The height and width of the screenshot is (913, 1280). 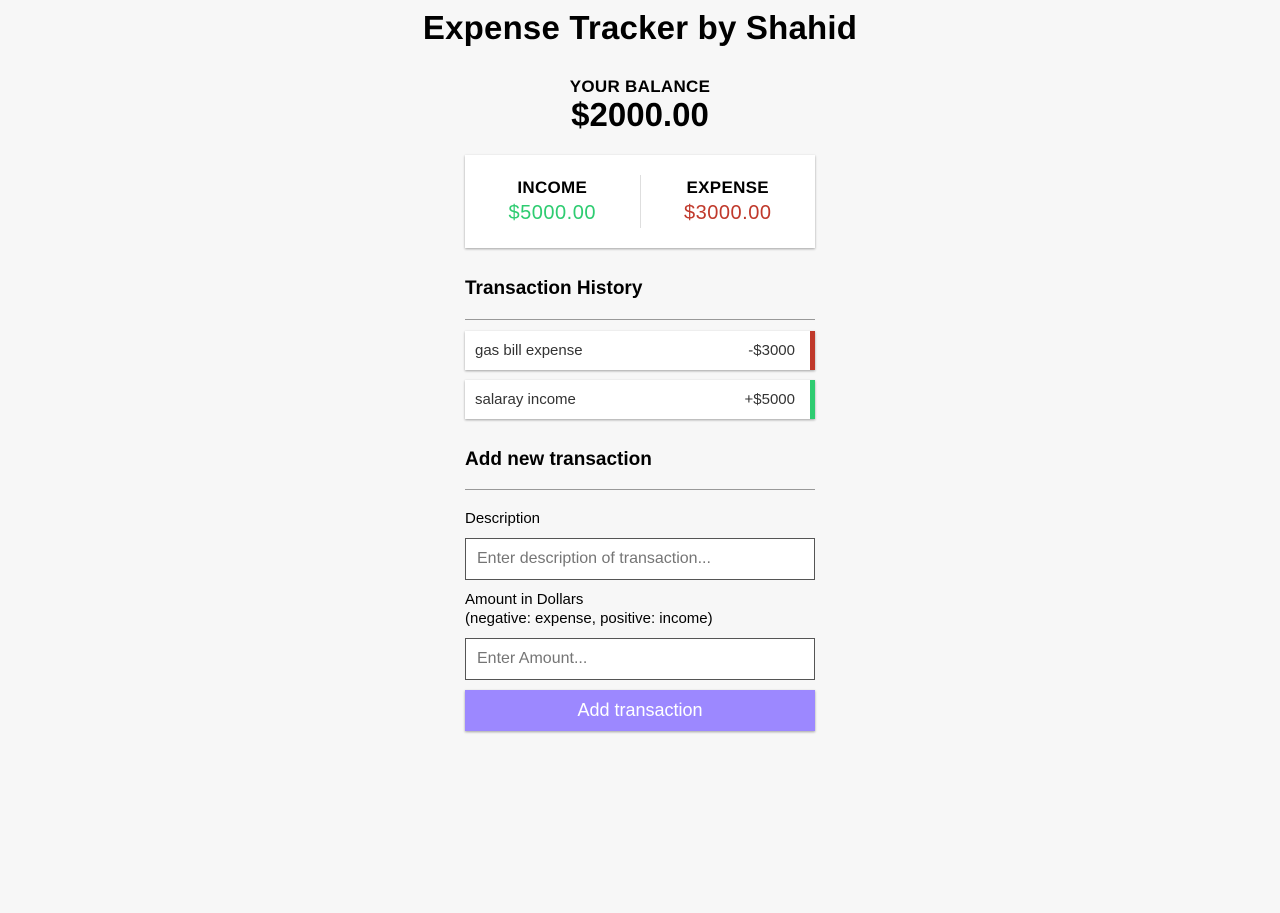 What do you see at coordinates (525, 399) in the screenshot?
I see `transaction-description: salaray income` at bounding box center [525, 399].